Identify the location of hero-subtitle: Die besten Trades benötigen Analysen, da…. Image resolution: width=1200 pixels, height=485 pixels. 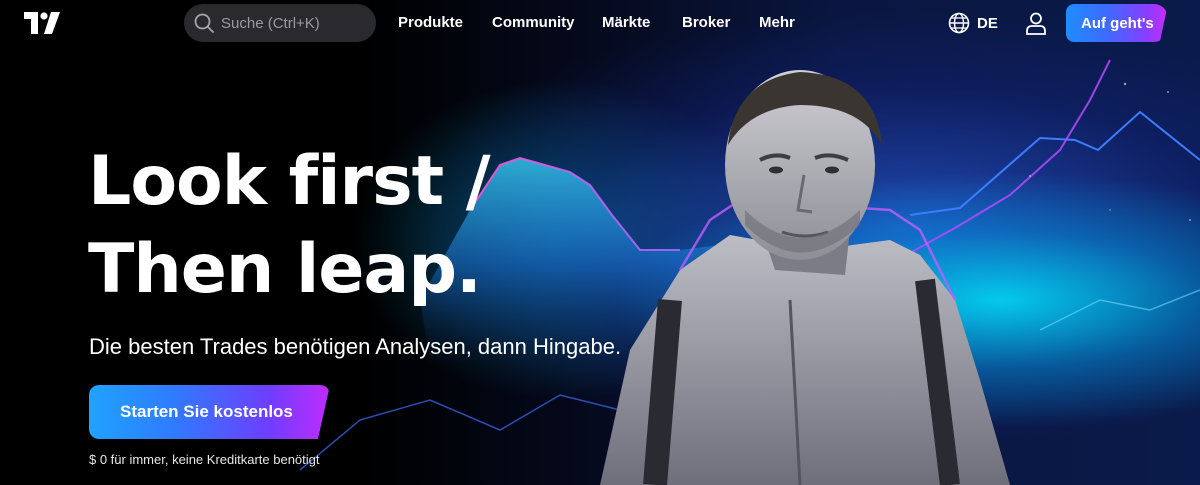
(355, 346).